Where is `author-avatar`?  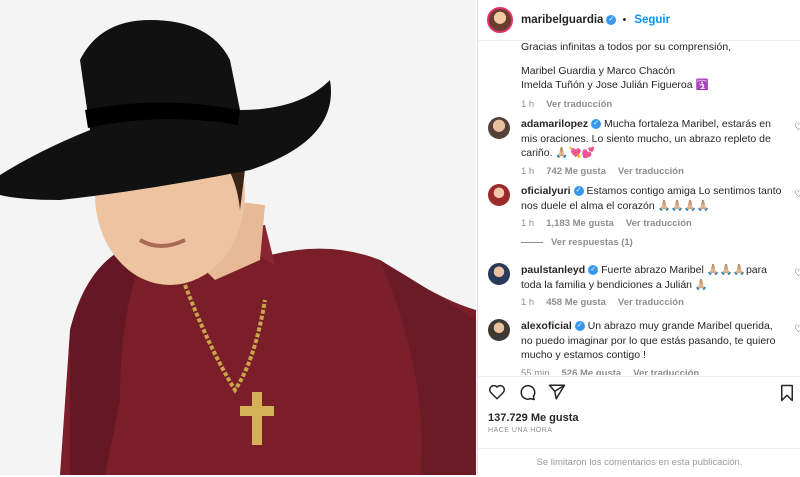
author-avatar is located at coordinates (500, 20).